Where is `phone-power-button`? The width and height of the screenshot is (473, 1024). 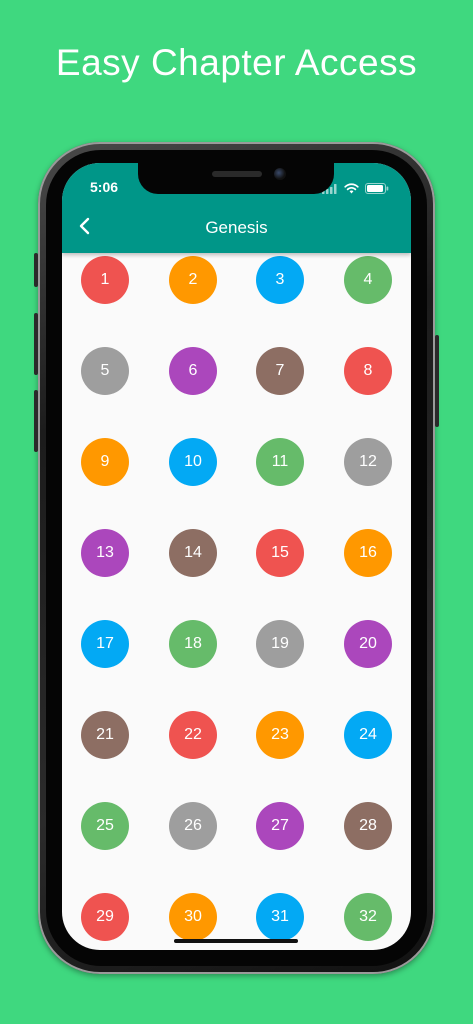 phone-power-button is located at coordinates (437, 381).